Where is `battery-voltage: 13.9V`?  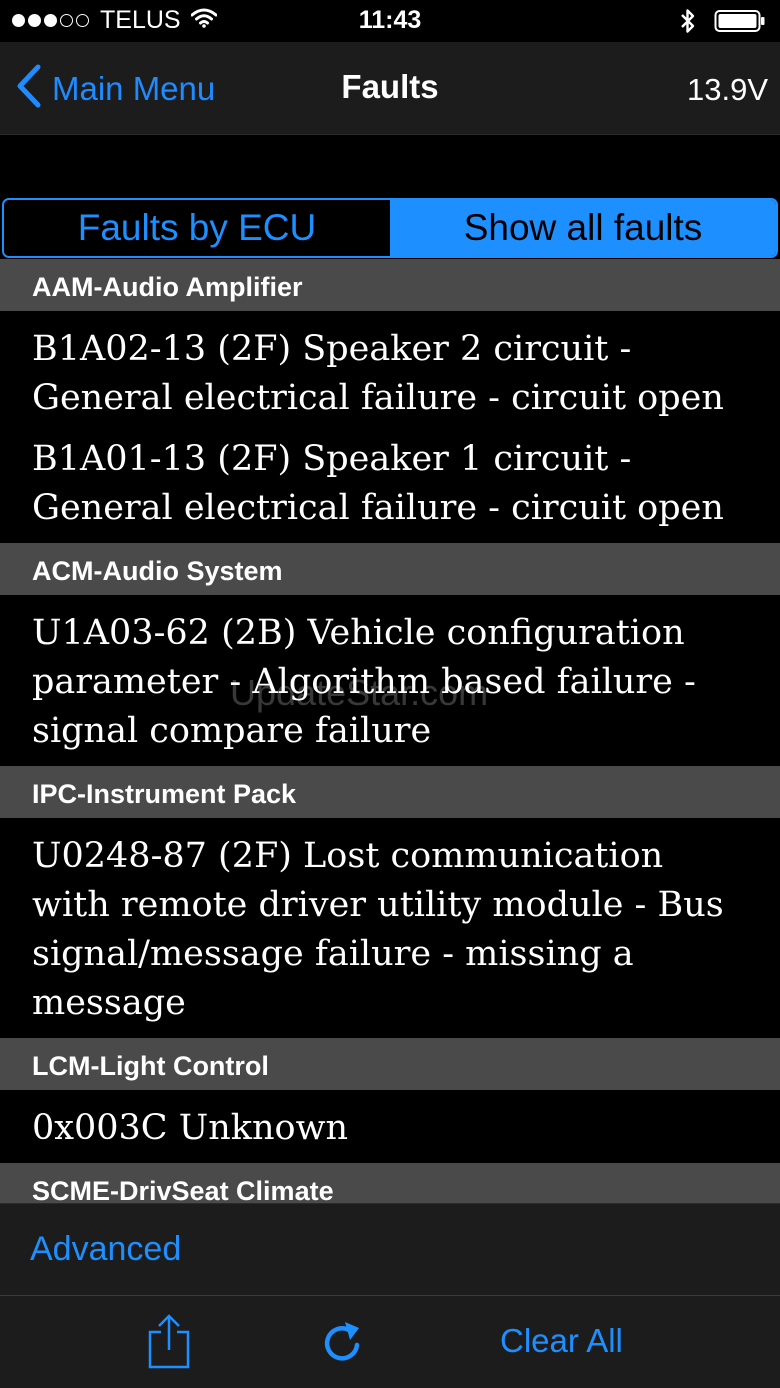 battery-voltage: 13.9V is located at coordinates (727, 89).